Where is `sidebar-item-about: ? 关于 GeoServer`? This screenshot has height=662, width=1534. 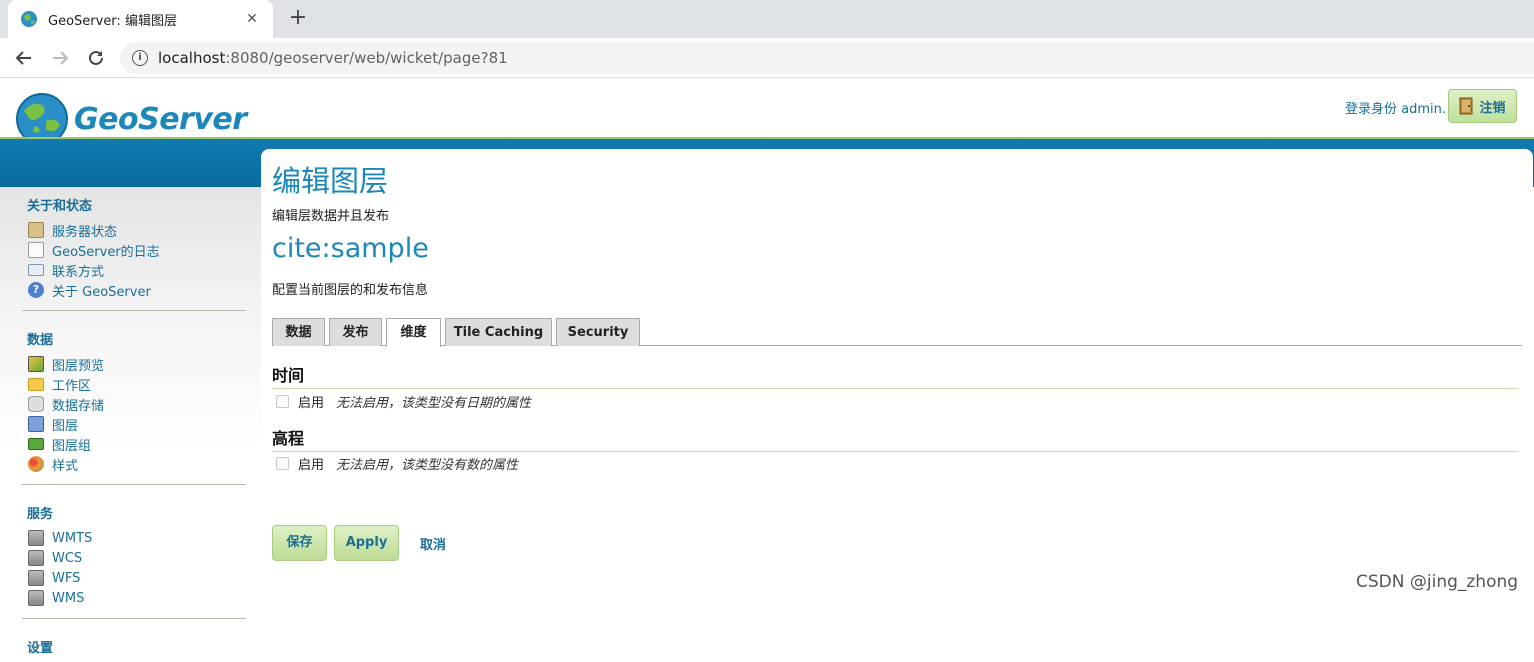 sidebar-item-about: ? 关于 GeoServer is located at coordinates (134, 290).